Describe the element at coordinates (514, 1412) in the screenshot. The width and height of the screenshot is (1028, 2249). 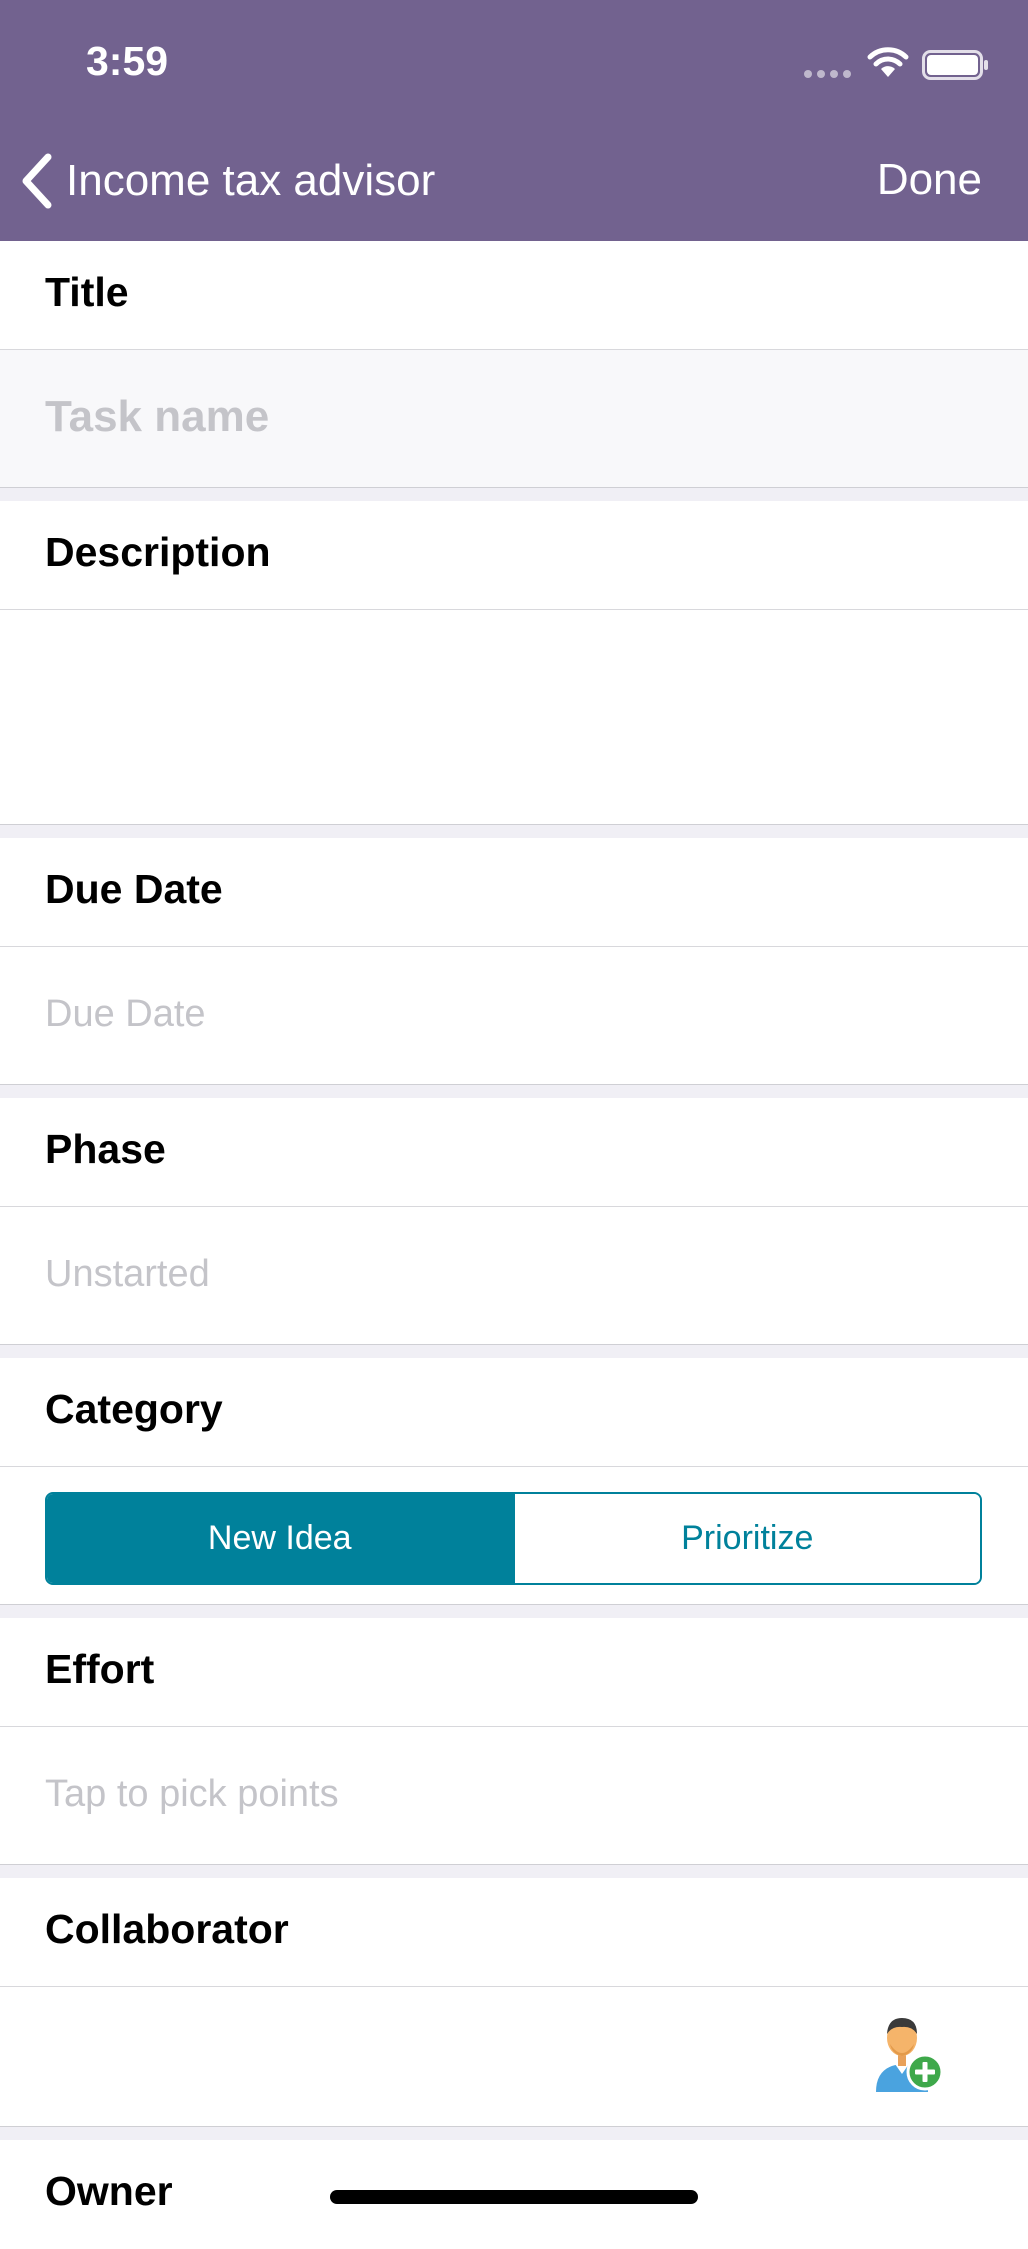
I see `category-section-header: Category` at that location.